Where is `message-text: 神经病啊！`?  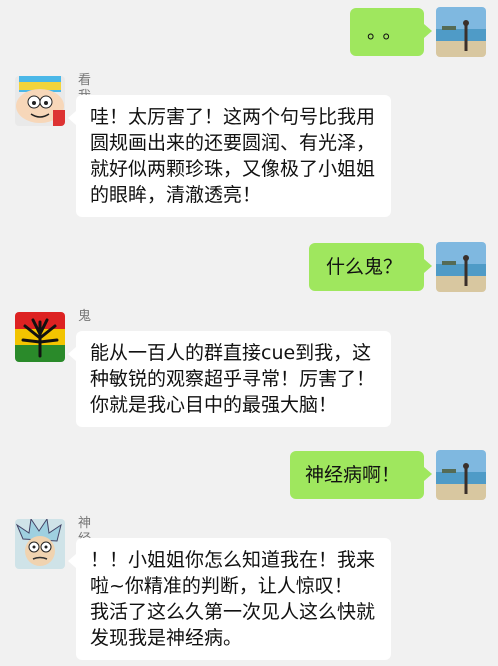 message-text: 神经病啊！ is located at coordinates (353, 475).